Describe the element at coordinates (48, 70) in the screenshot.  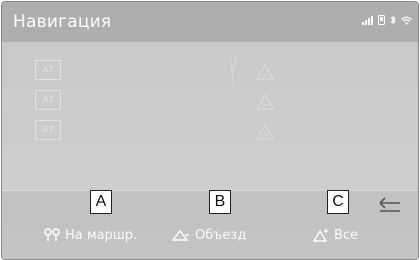
I see `lane-label-1: A7` at that location.